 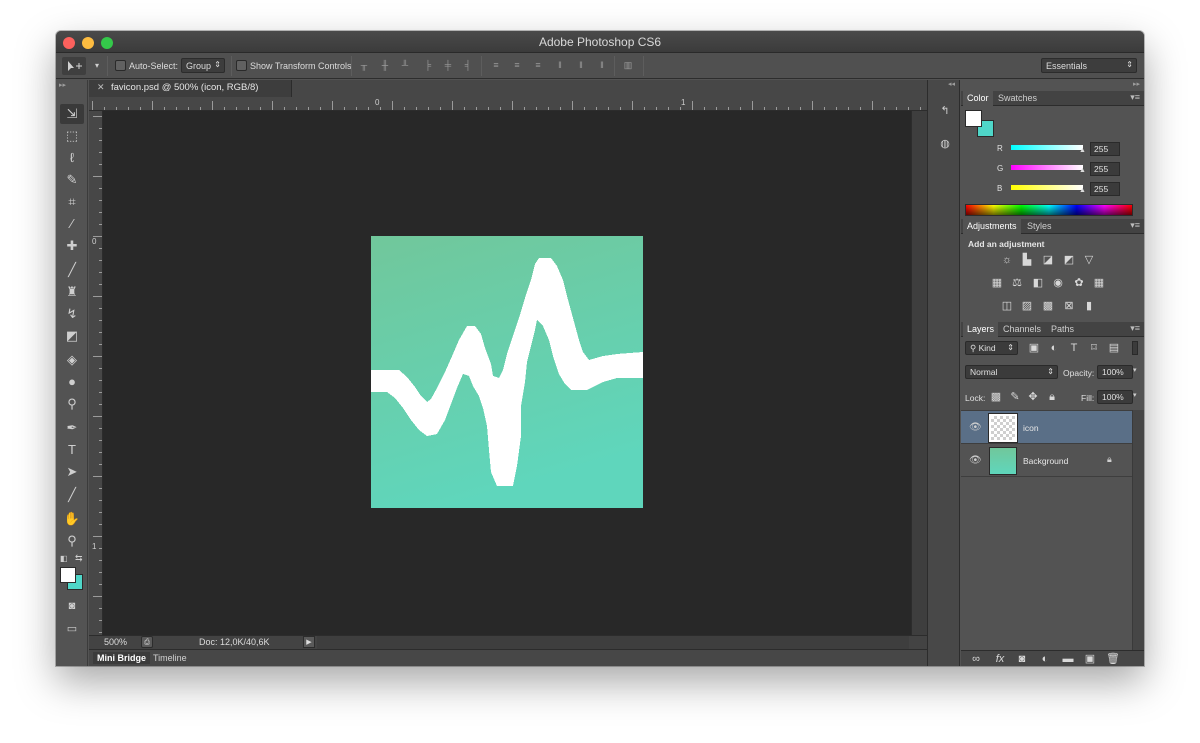 I want to click on eraser-tool-icon: ◩, so click(x=72, y=336).